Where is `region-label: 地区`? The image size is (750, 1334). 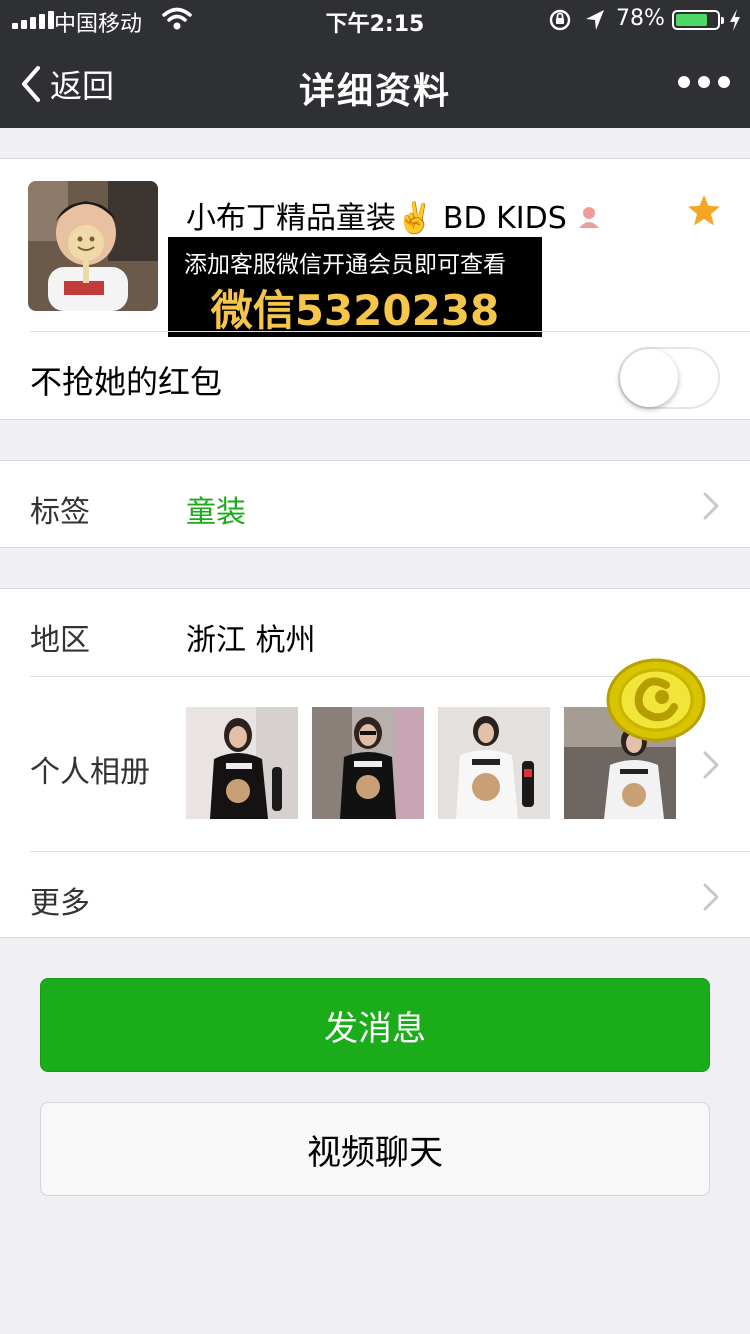 region-label: 地区 is located at coordinates (60, 640).